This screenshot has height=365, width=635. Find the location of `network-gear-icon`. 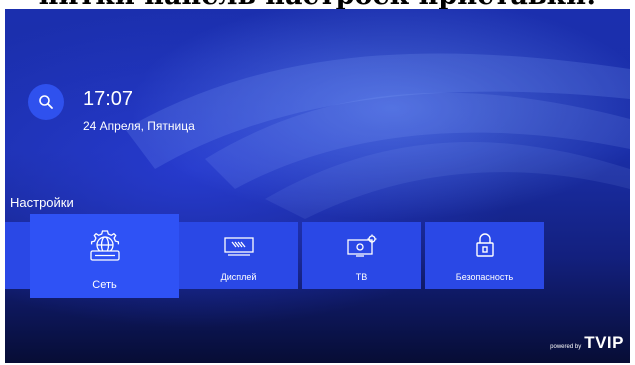

network-gear-icon is located at coordinates (105, 246).